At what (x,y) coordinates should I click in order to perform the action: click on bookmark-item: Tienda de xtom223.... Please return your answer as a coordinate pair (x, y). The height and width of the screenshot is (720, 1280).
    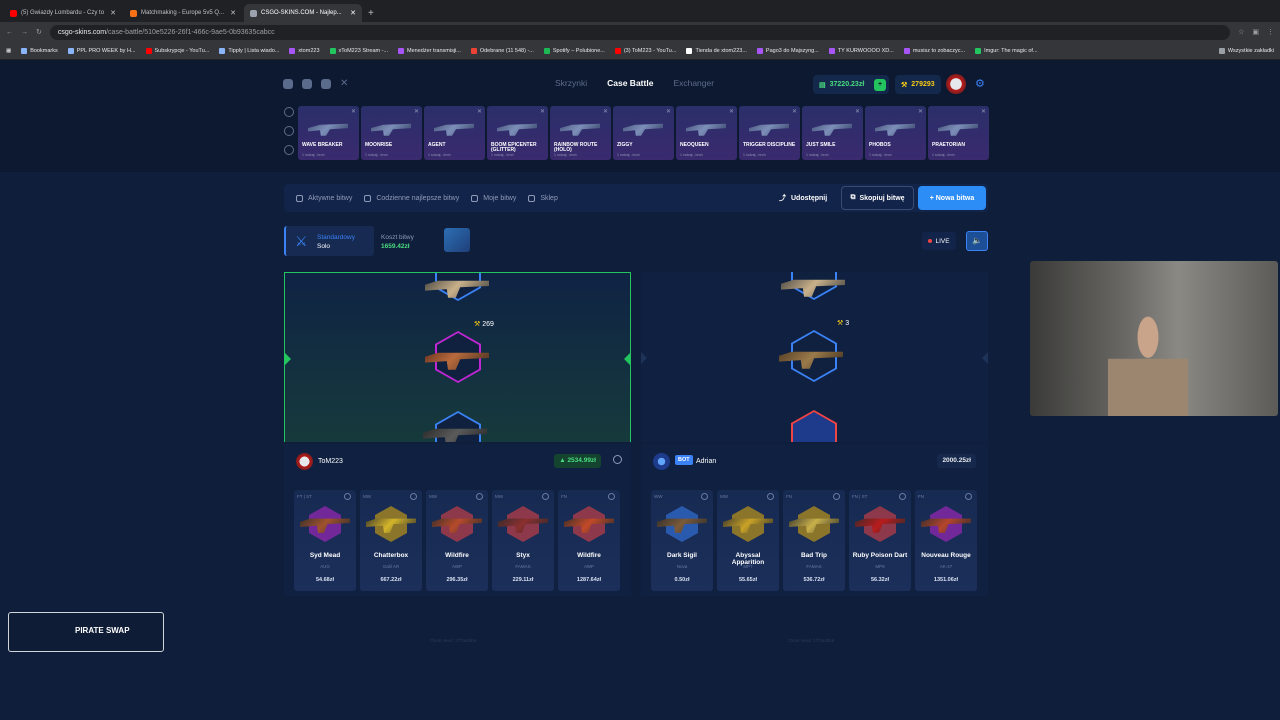
    Looking at the image, I should click on (716, 50).